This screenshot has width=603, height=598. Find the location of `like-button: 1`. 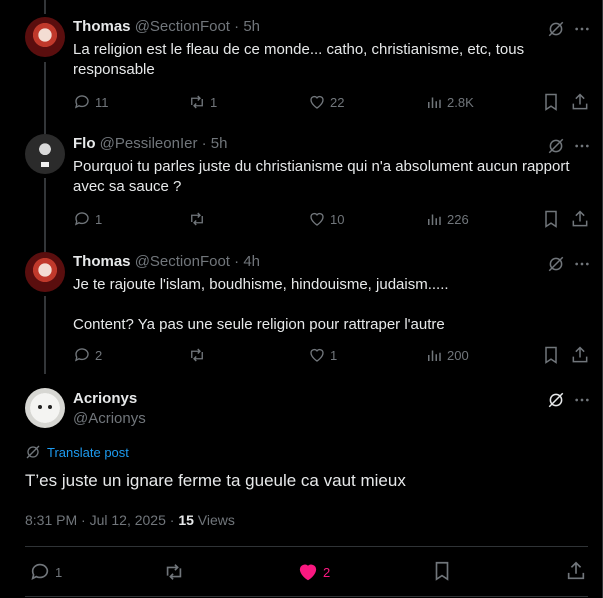

like-button: 1 is located at coordinates (322, 355).